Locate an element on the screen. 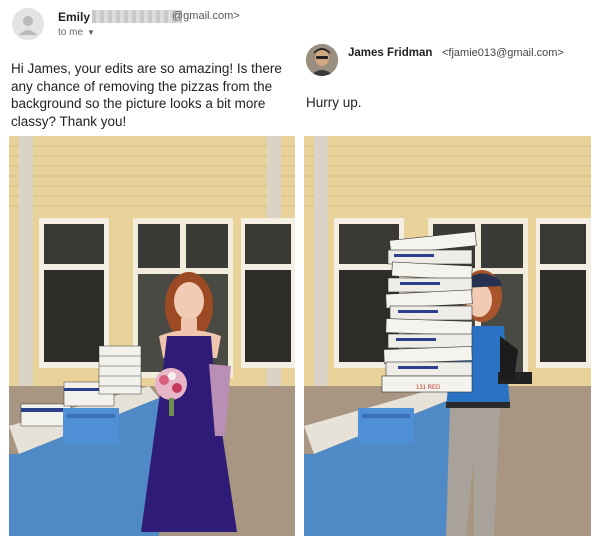  chevron-down-icon: ▼ is located at coordinates (91, 32).